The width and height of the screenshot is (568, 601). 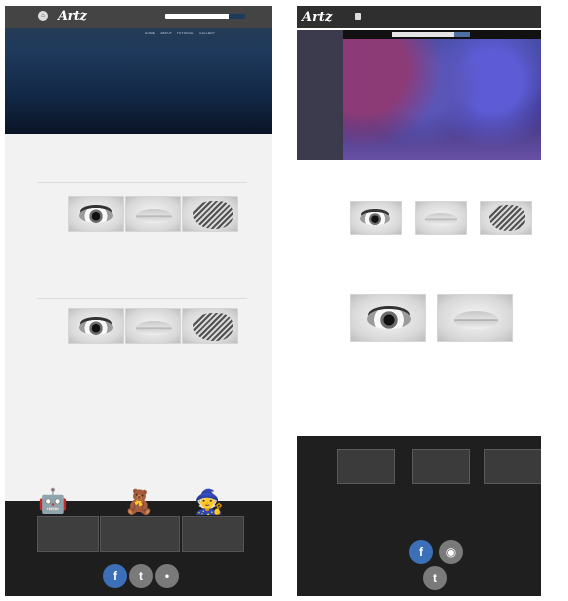 I want to click on nav-home: HOME, so click(x=150, y=33).